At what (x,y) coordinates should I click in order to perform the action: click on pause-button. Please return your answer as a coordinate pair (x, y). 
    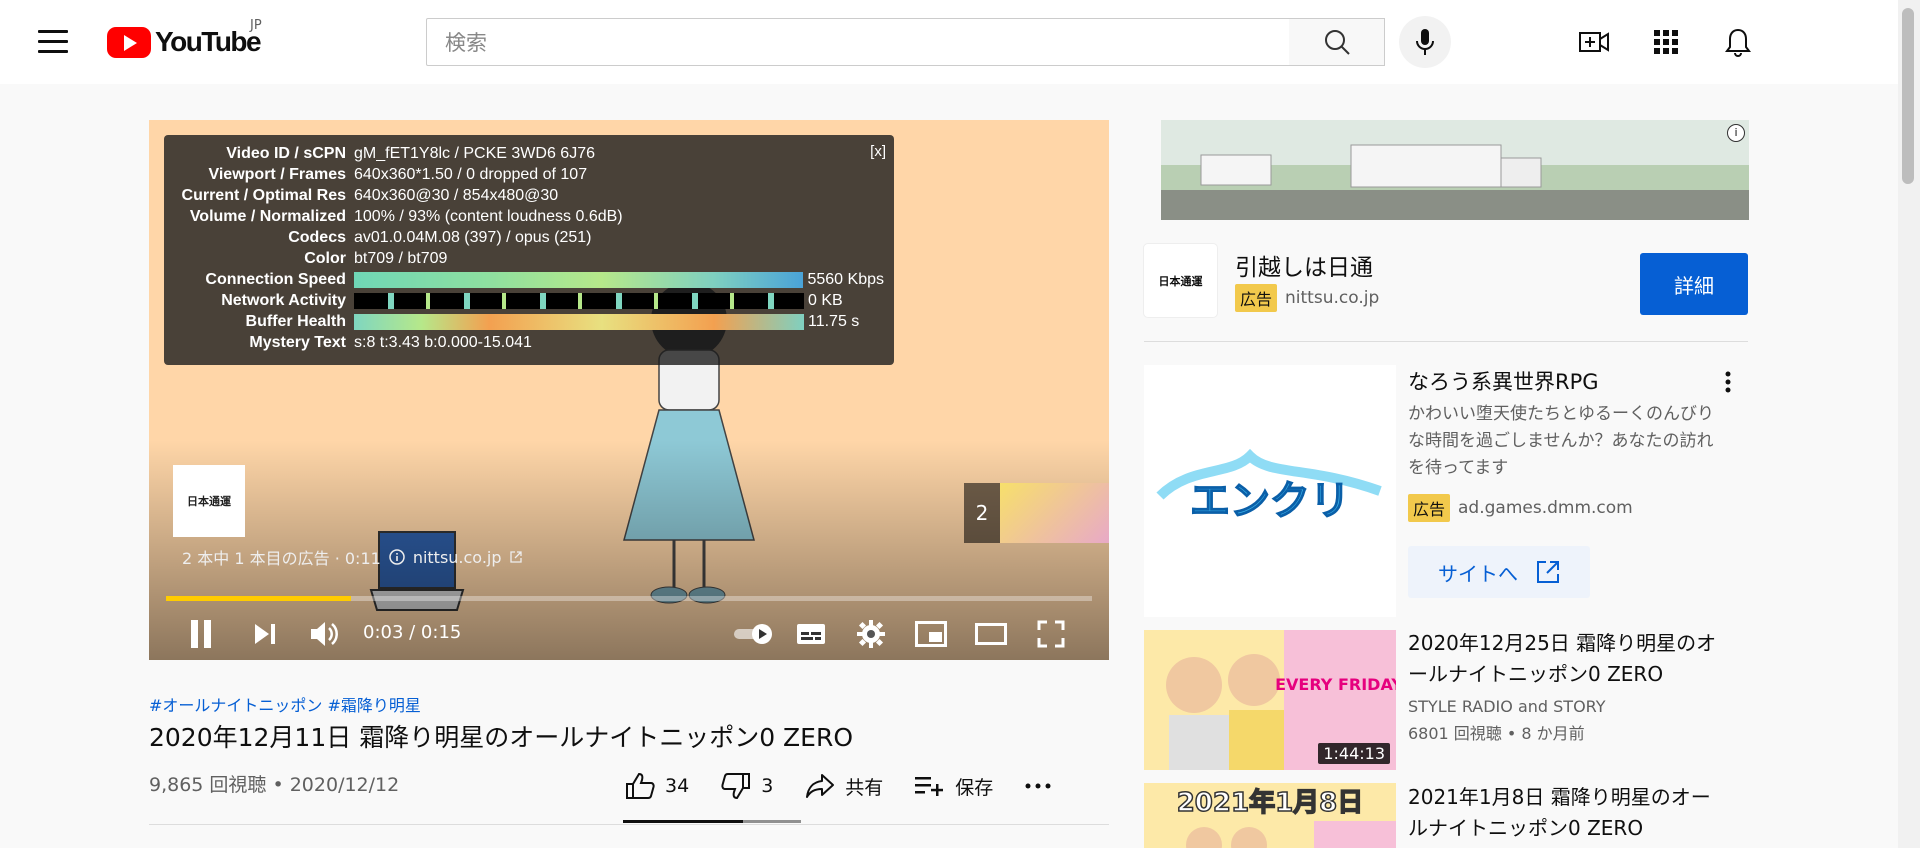
    Looking at the image, I should click on (201, 634).